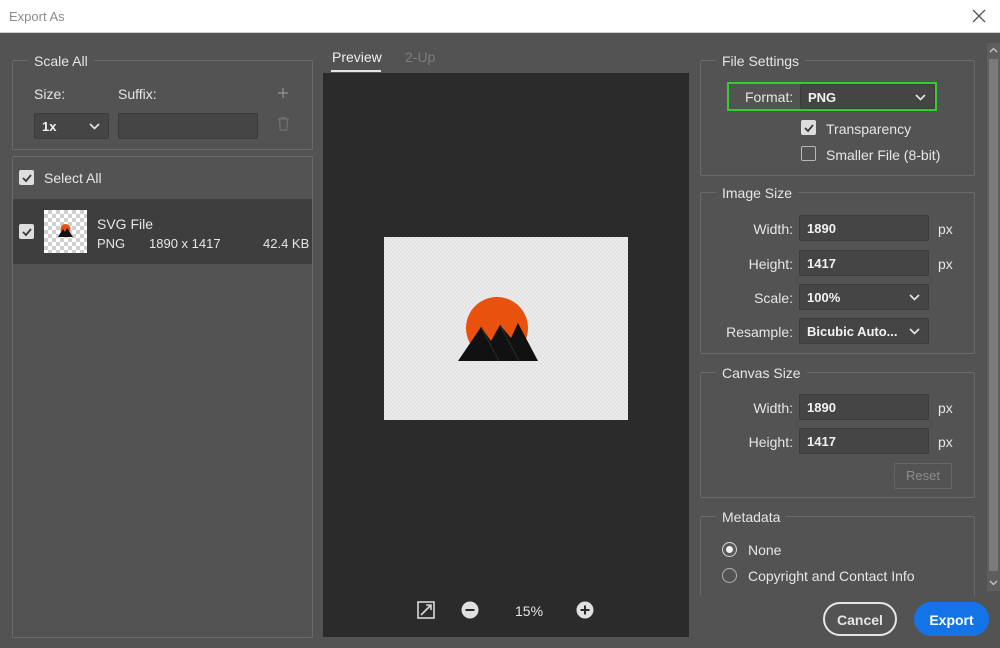 This screenshot has height=648, width=1000. I want to click on file-settings-legend: File Settings, so click(761, 61).